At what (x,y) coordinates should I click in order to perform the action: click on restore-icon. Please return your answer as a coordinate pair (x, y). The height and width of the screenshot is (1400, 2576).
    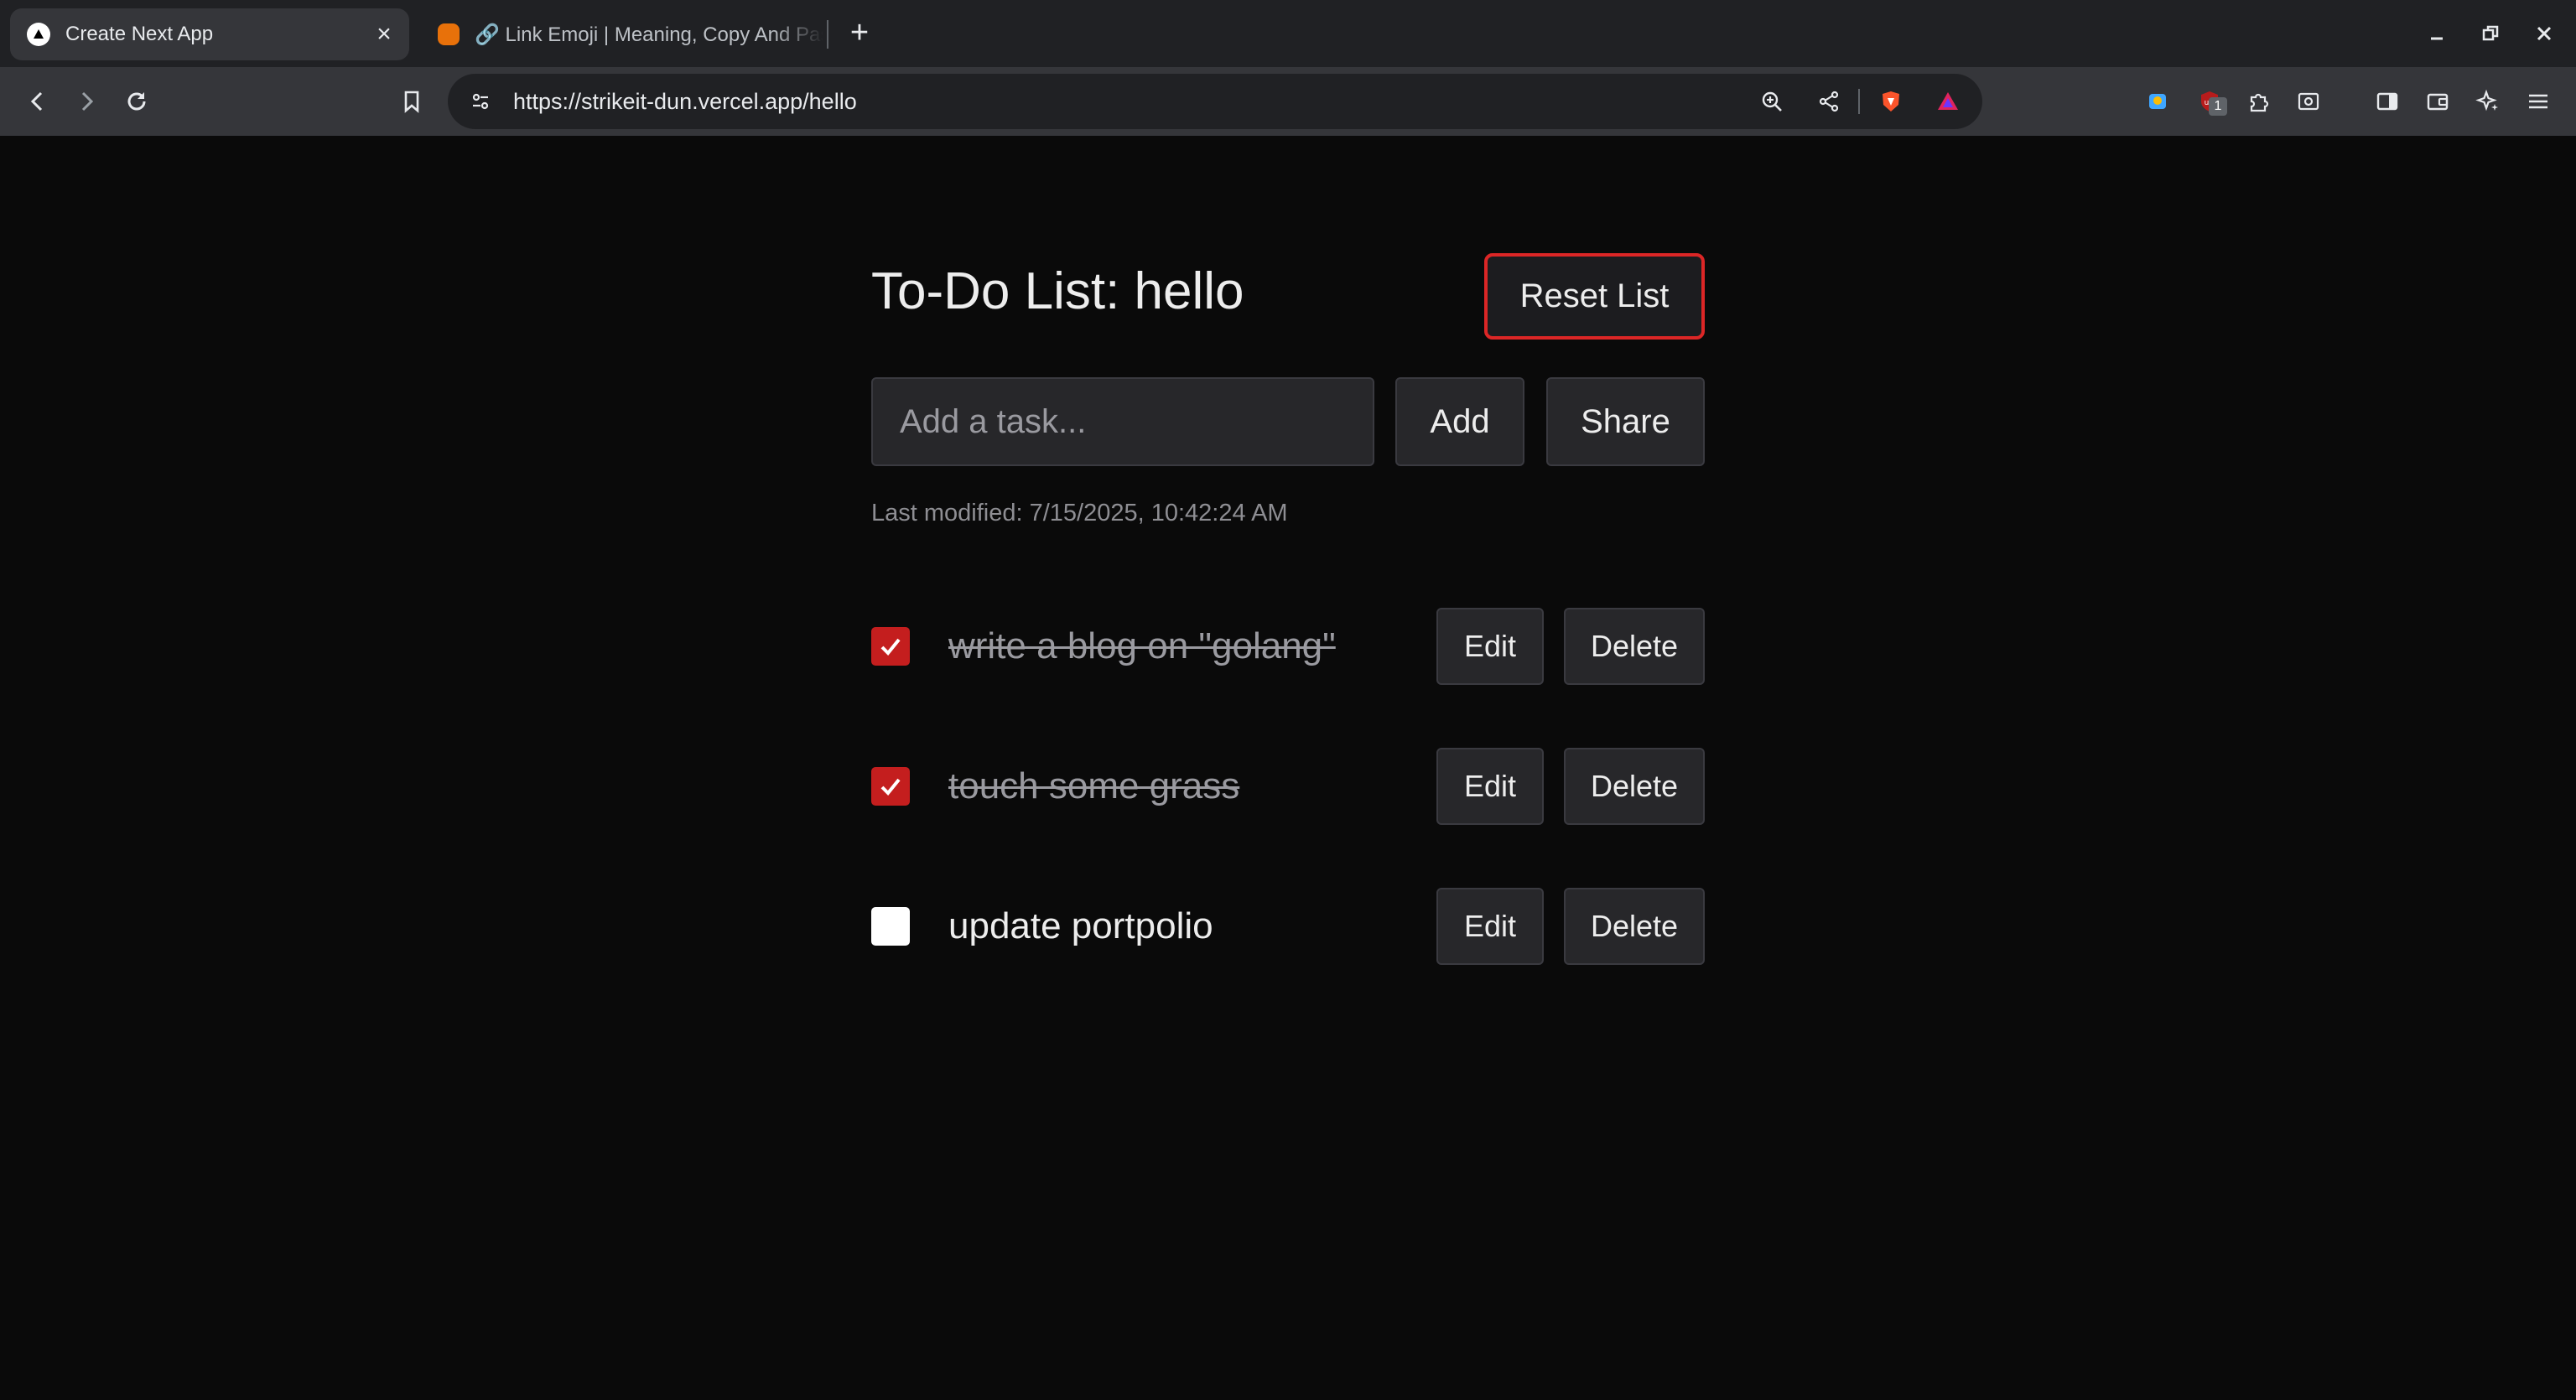
    Looking at the image, I should click on (2490, 33).